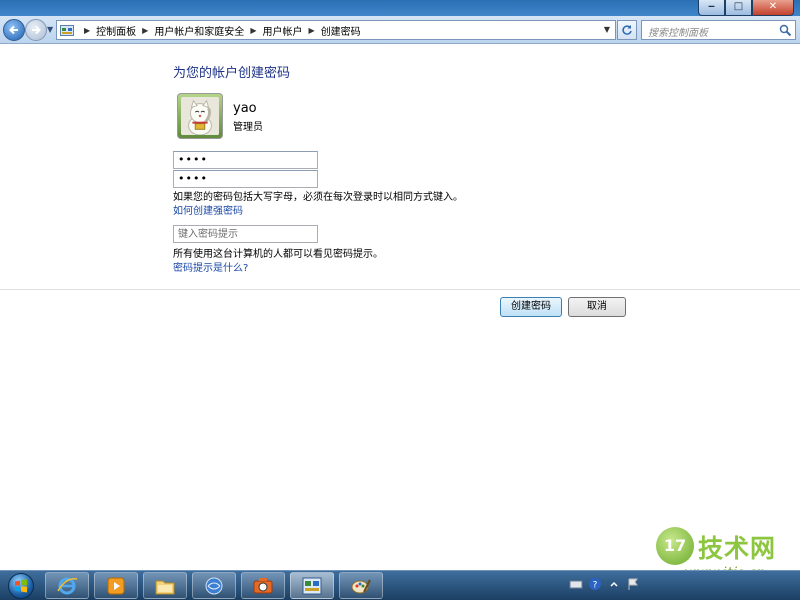  Describe the element at coordinates (633, 584) in the screenshot. I see `action-center-flag-icon` at that location.